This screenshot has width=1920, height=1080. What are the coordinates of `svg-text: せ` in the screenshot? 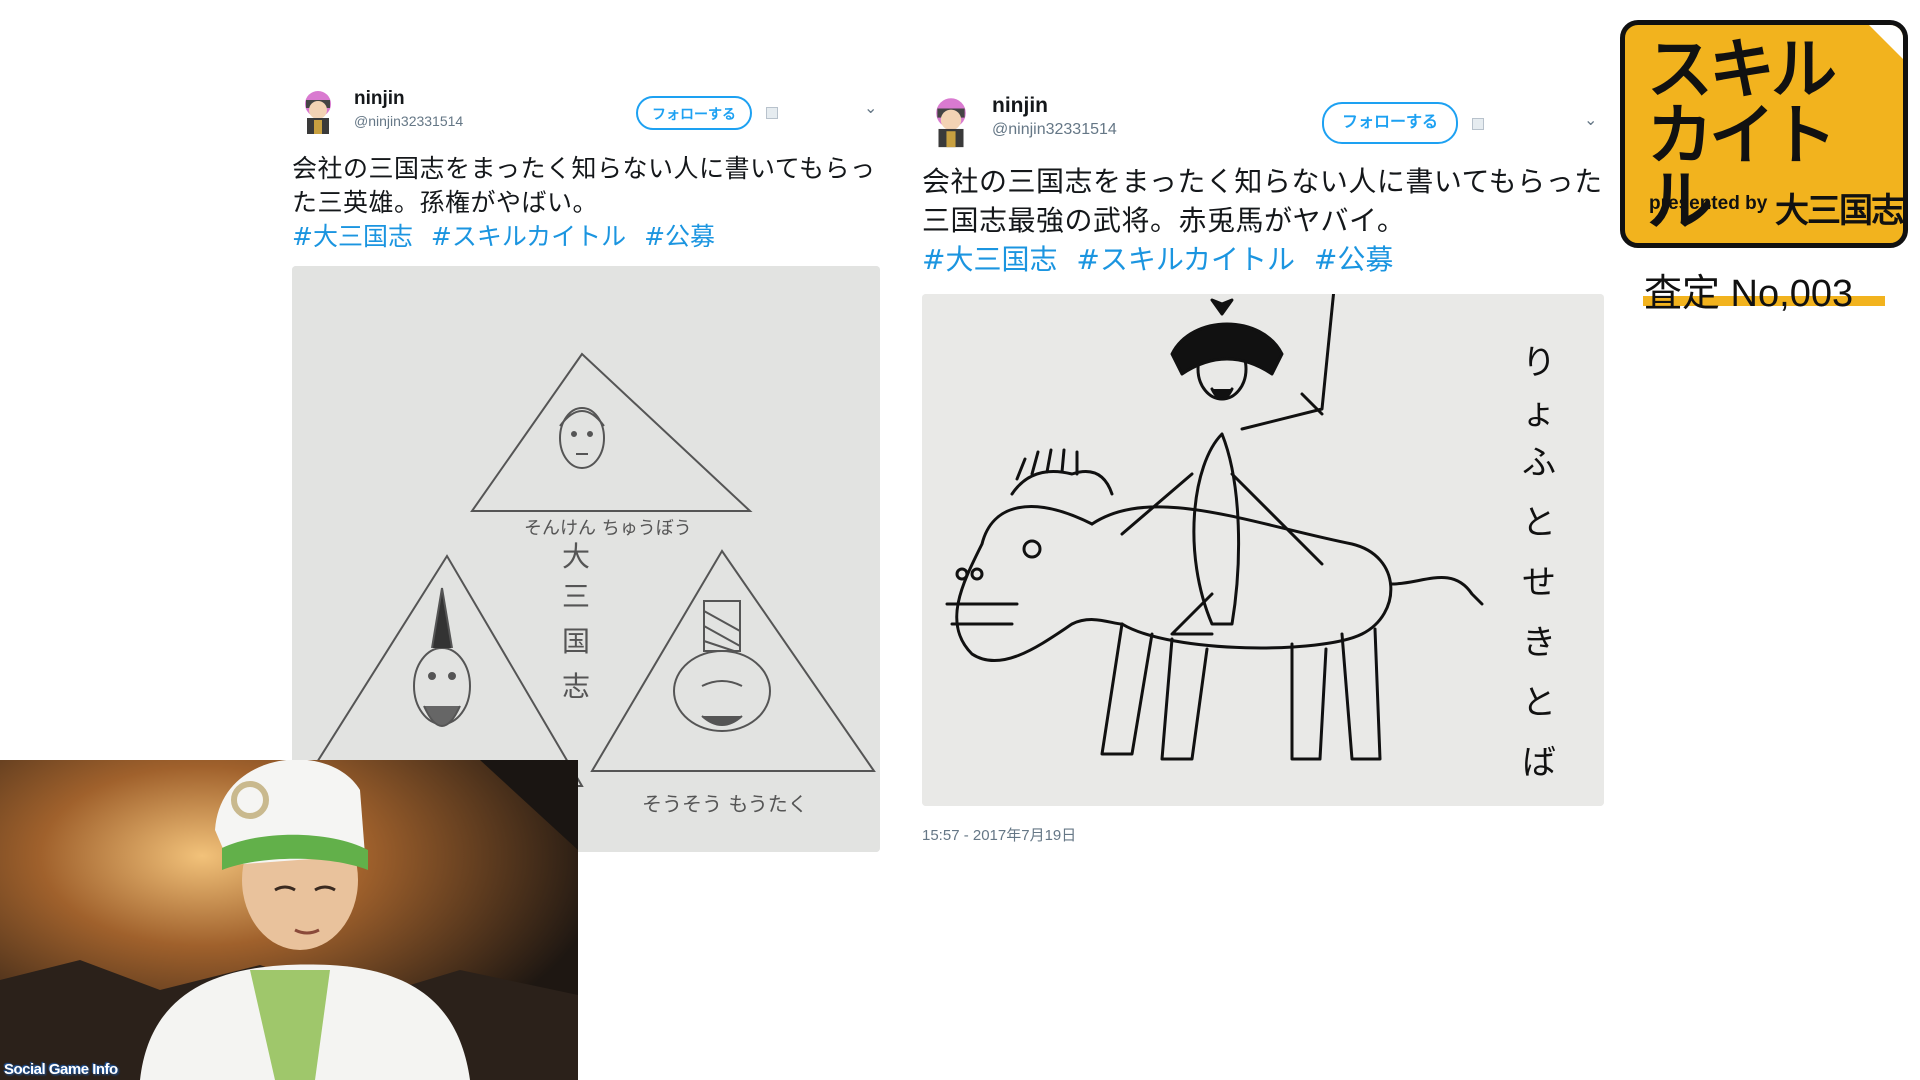 It's located at (1539, 583).